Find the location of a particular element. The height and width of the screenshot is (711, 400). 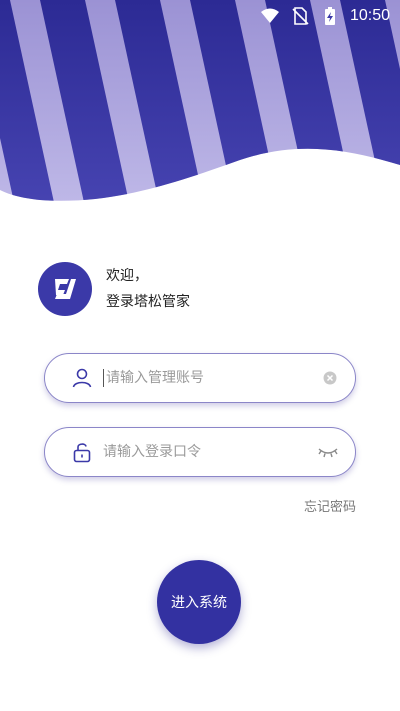

brand-section: 欢迎， 登录塔松管家 is located at coordinates (114, 289).